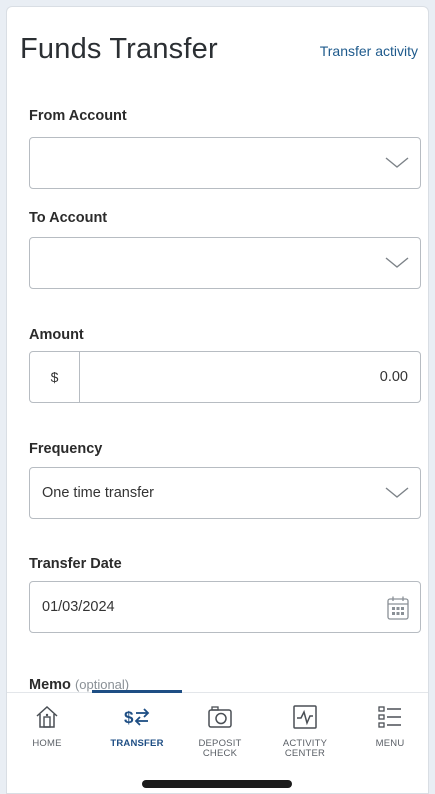 The width and height of the screenshot is (435, 794). Describe the element at coordinates (137, 717) in the screenshot. I see `transfer-icon: $` at that location.